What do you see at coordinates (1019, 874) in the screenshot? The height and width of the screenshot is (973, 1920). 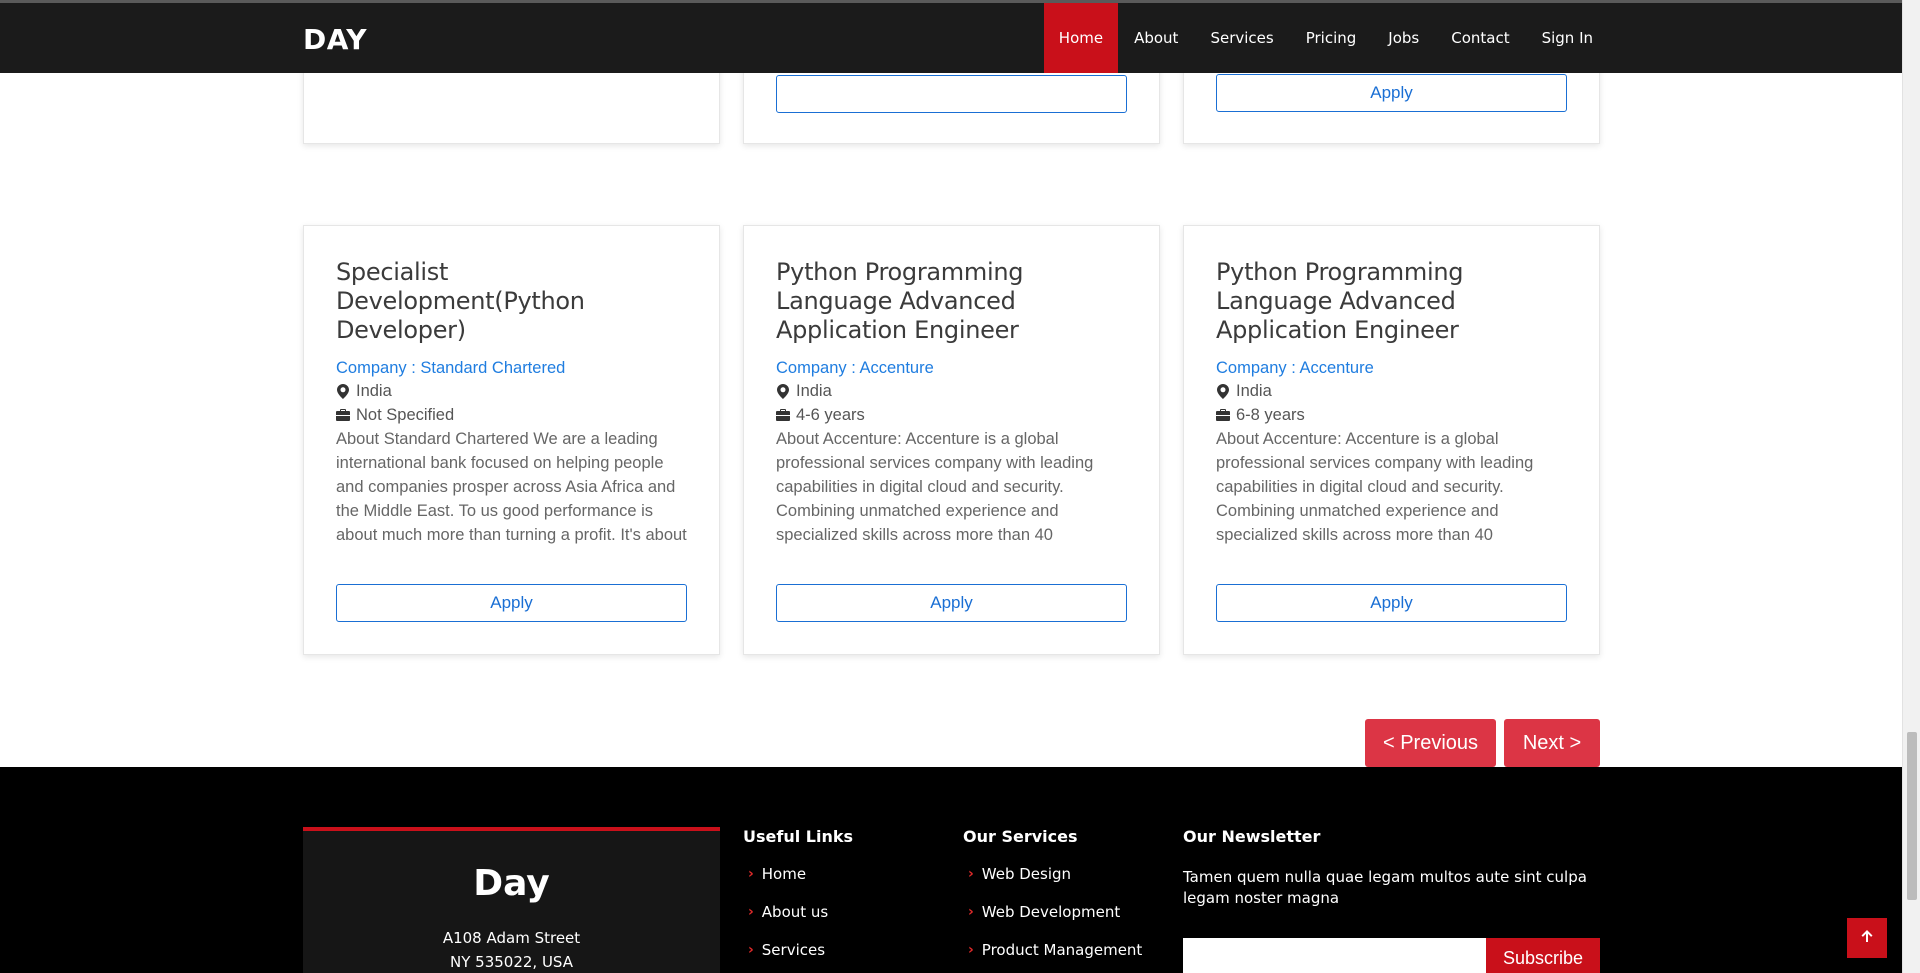 I see `footer-service-web-design: › Web Design` at bounding box center [1019, 874].